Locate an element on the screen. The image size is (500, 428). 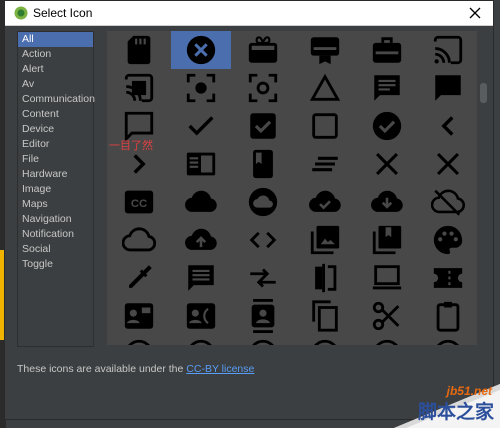
icon-cell-card-travel is located at coordinates (387, 50).